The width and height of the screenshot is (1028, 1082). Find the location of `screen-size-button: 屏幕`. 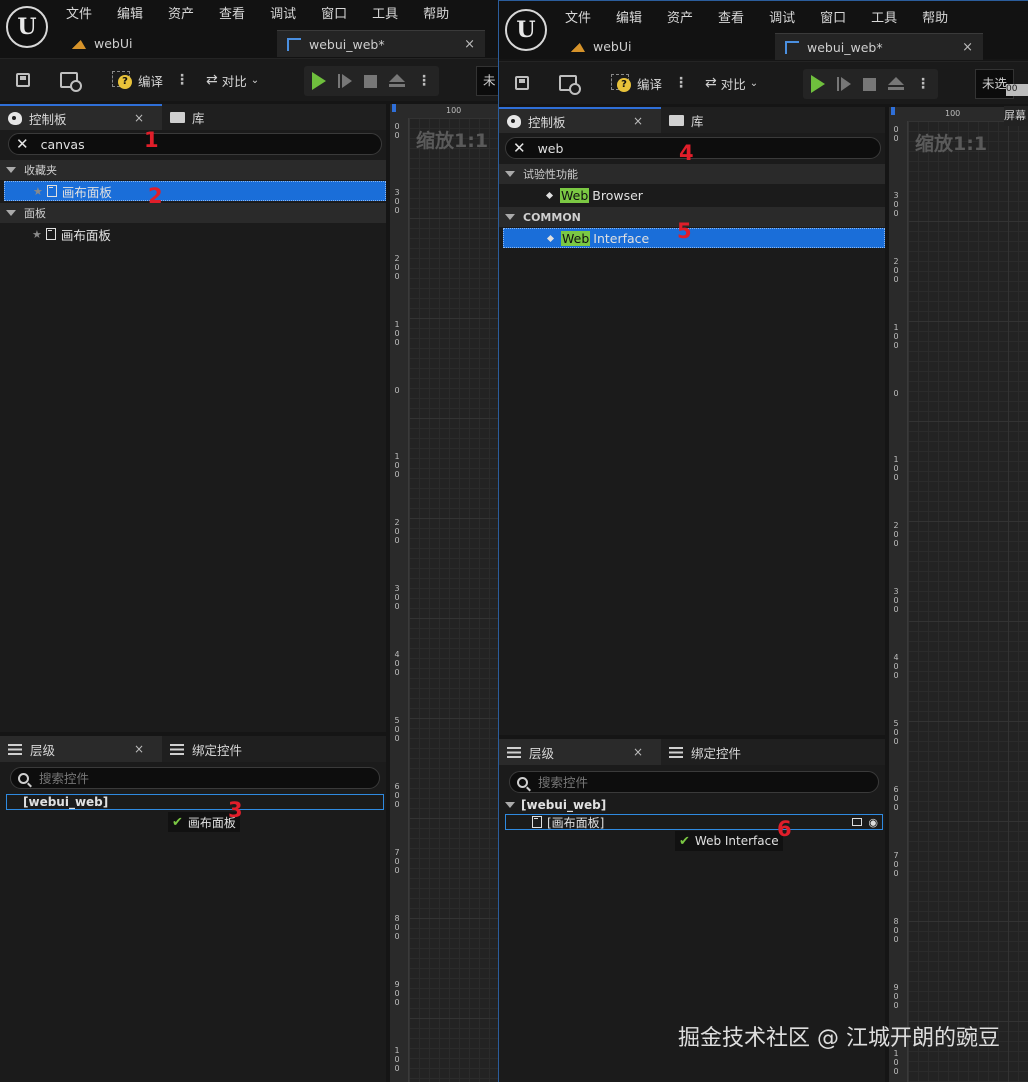

screen-size-button: 屏幕 is located at coordinates (1016, 116).